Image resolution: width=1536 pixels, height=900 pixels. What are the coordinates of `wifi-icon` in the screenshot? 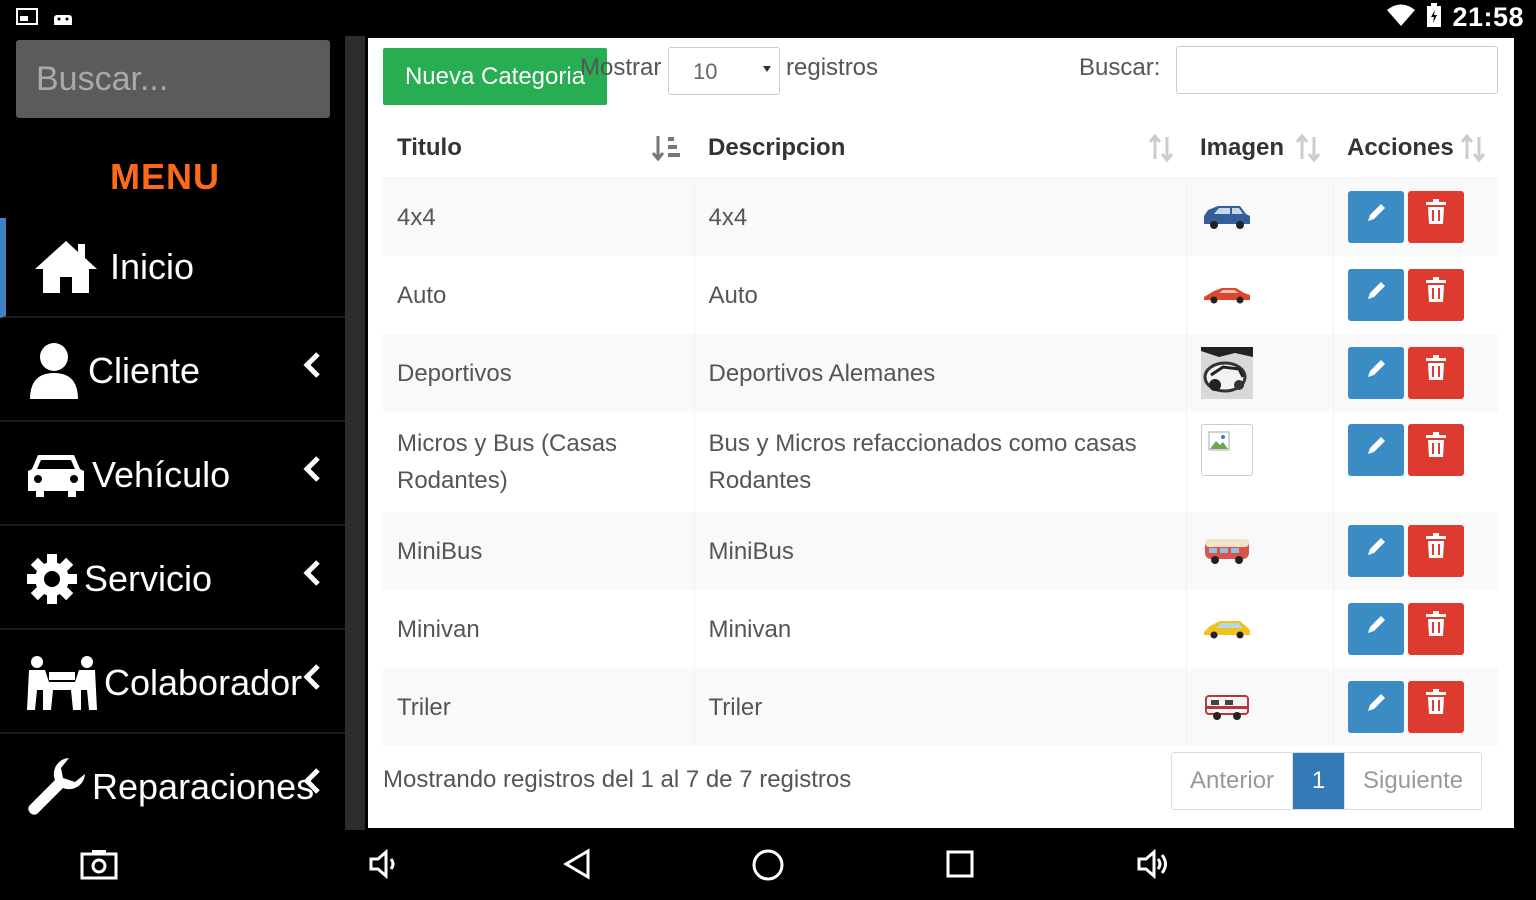 It's located at (1401, 17).